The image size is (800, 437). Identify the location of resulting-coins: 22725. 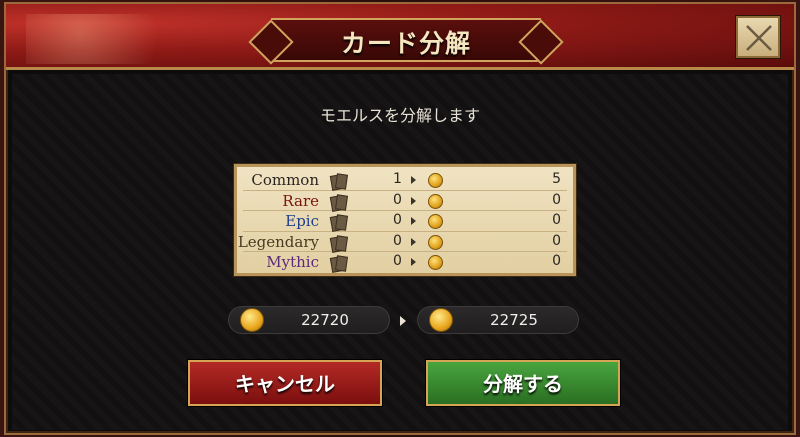
(498, 320).